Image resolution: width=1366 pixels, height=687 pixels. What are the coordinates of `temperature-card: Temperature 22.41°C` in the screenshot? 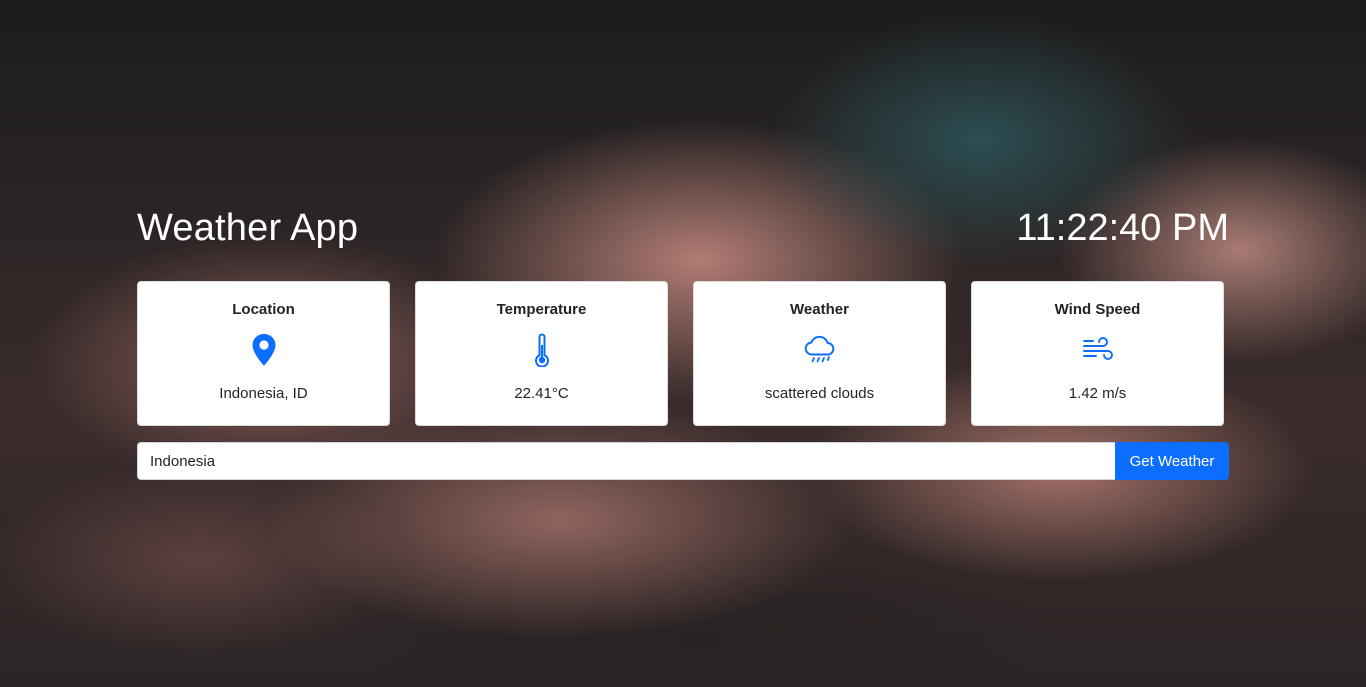 It's located at (541, 353).